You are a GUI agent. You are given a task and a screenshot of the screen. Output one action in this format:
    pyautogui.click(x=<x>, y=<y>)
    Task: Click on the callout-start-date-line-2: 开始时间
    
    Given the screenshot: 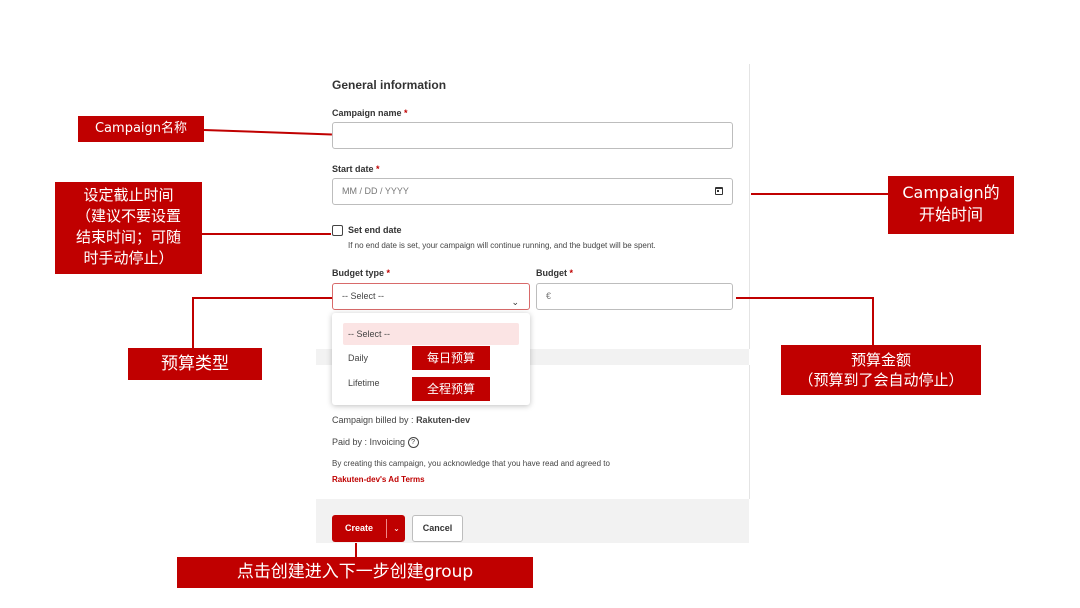 What is the action you would take?
    pyautogui.click(x=950, y=214)
    